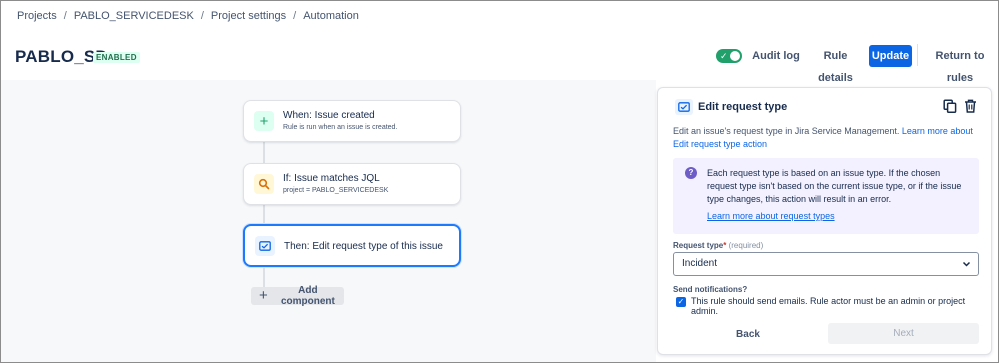 The width and height of the screenshot is (999, 363). I want to click on learn-more-request-types-link: Learn more about request types, so click(771, 216).